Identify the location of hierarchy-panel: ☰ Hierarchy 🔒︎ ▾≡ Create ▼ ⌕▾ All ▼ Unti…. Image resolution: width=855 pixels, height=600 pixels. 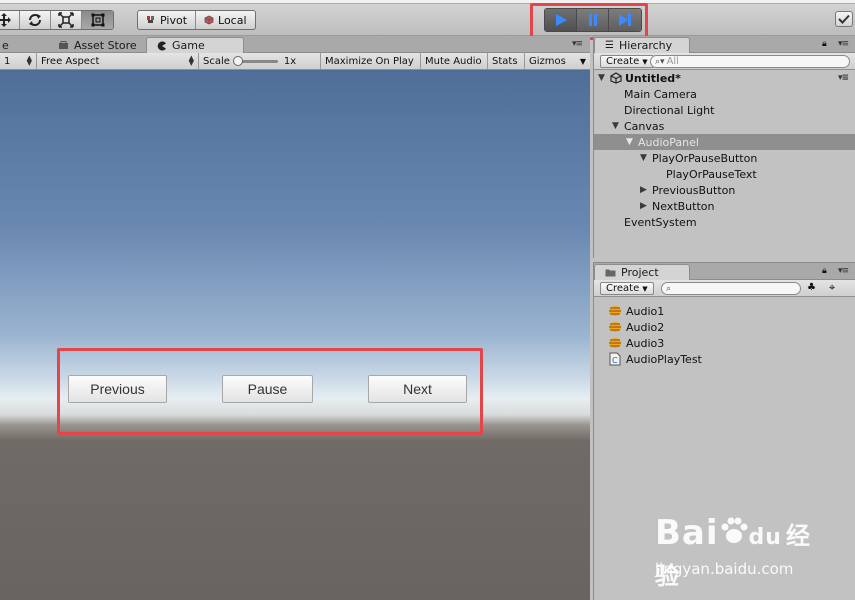
(724, 147).